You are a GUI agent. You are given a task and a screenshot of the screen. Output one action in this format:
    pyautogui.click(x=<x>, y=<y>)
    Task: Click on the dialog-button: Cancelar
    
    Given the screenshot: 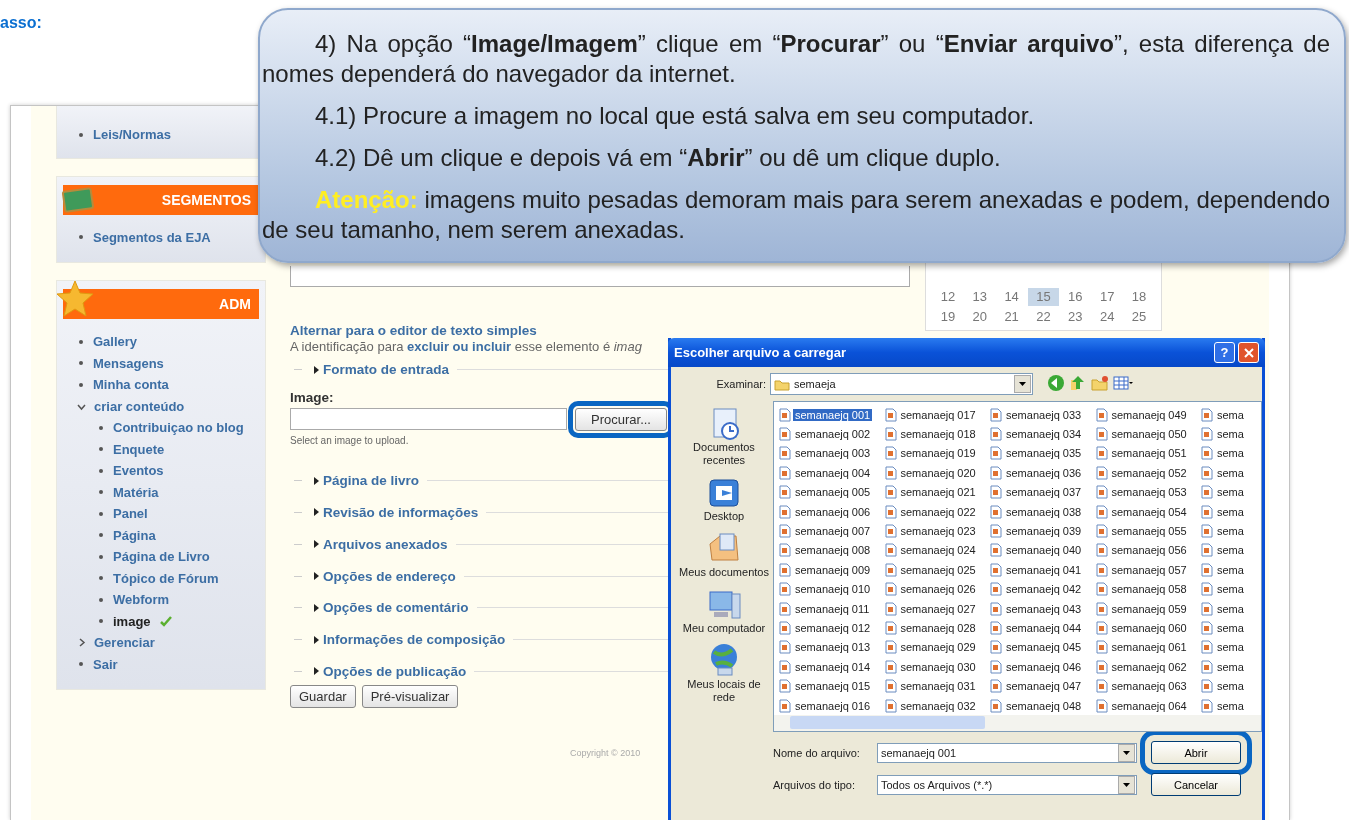 What is the action you would take?
    pyautogui.click(x=1196, y=784)
    